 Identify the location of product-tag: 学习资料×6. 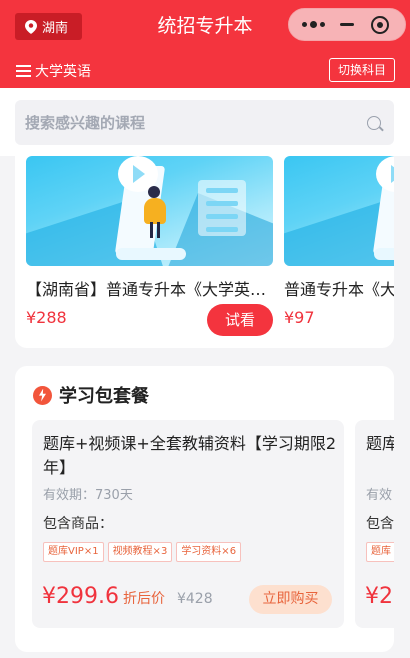
(209, 552).